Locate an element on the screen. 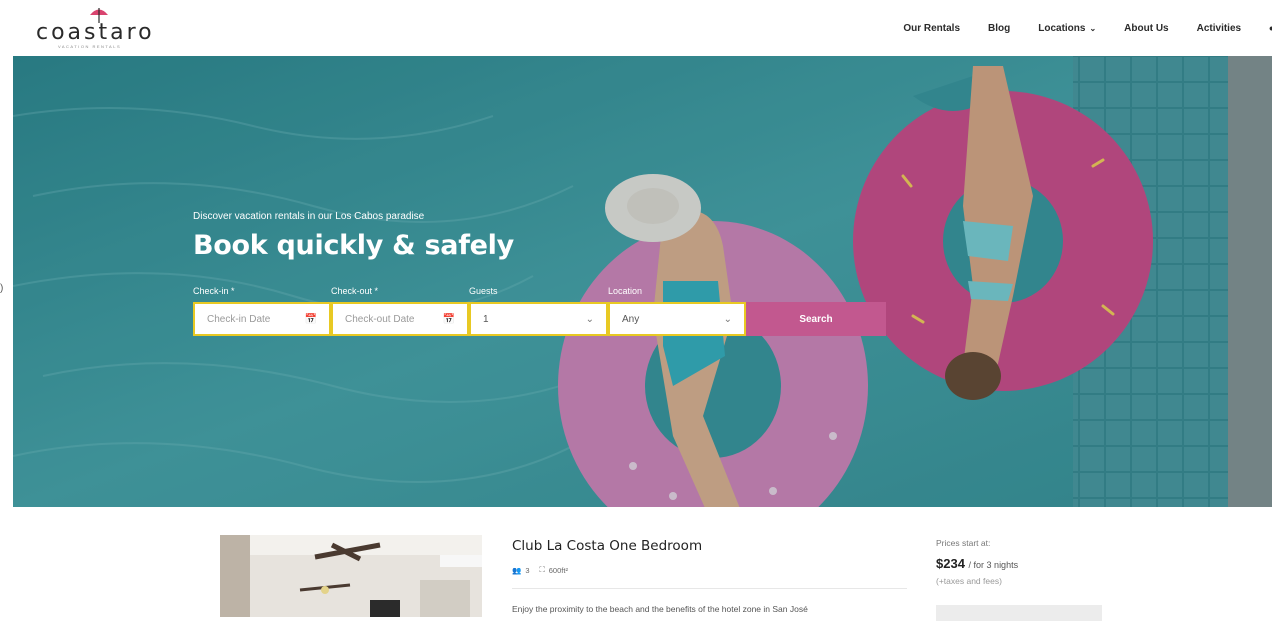 This screenshot has width=1272, height=621. guests-value: 1 is located at coordinates (486, 319).